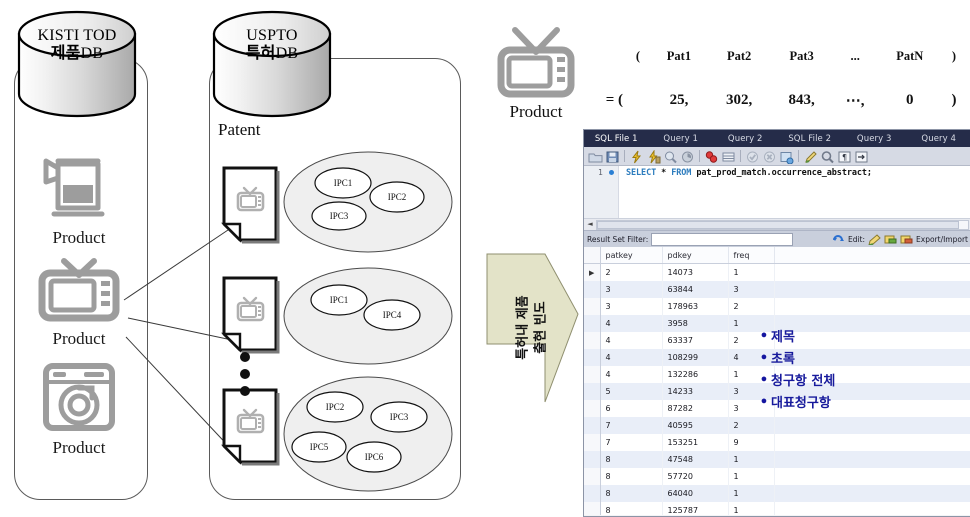 Image resolution: width=970 pixels, height=517 pixels. I want to click on find-magnifier-icon, so click(827, 156).